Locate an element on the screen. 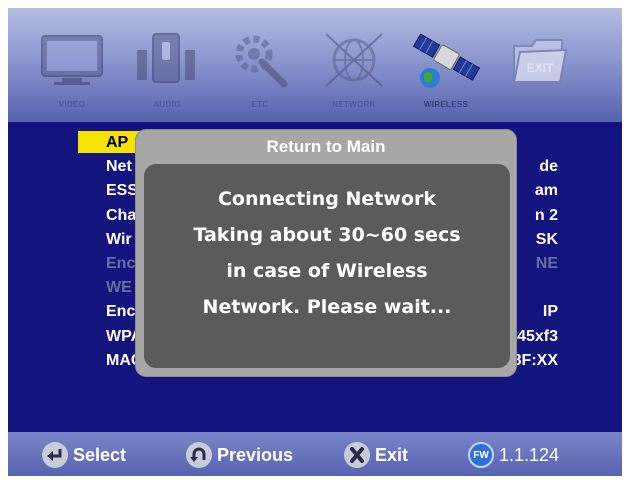 The width and height of the screenshot is (630, 480). settings-row-value: NE is located at coordinates (546, 263).